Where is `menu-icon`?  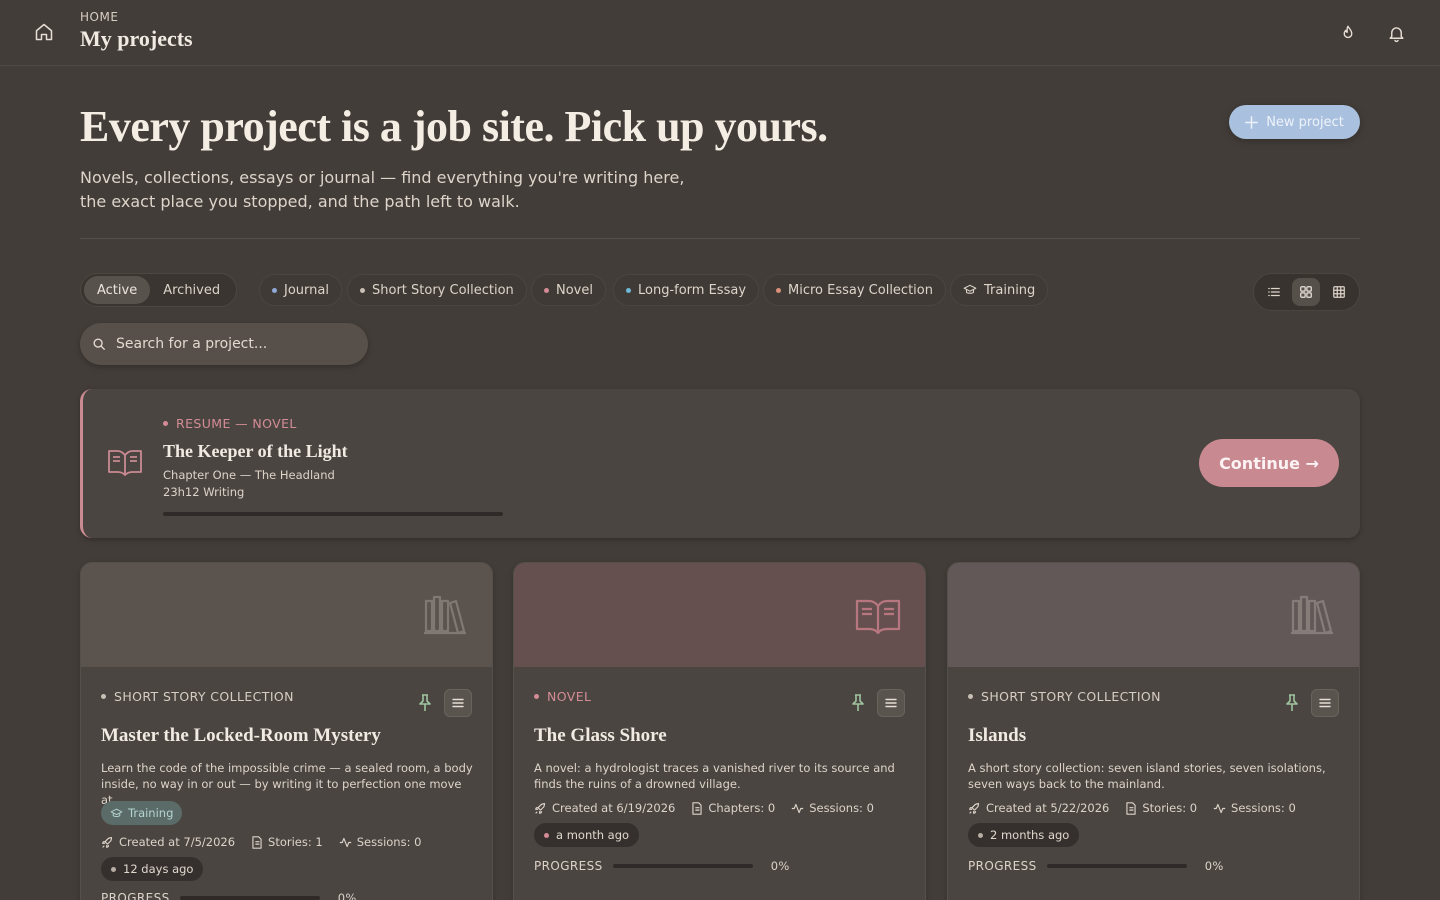
menu-icon is located at coordinates (458, 703).